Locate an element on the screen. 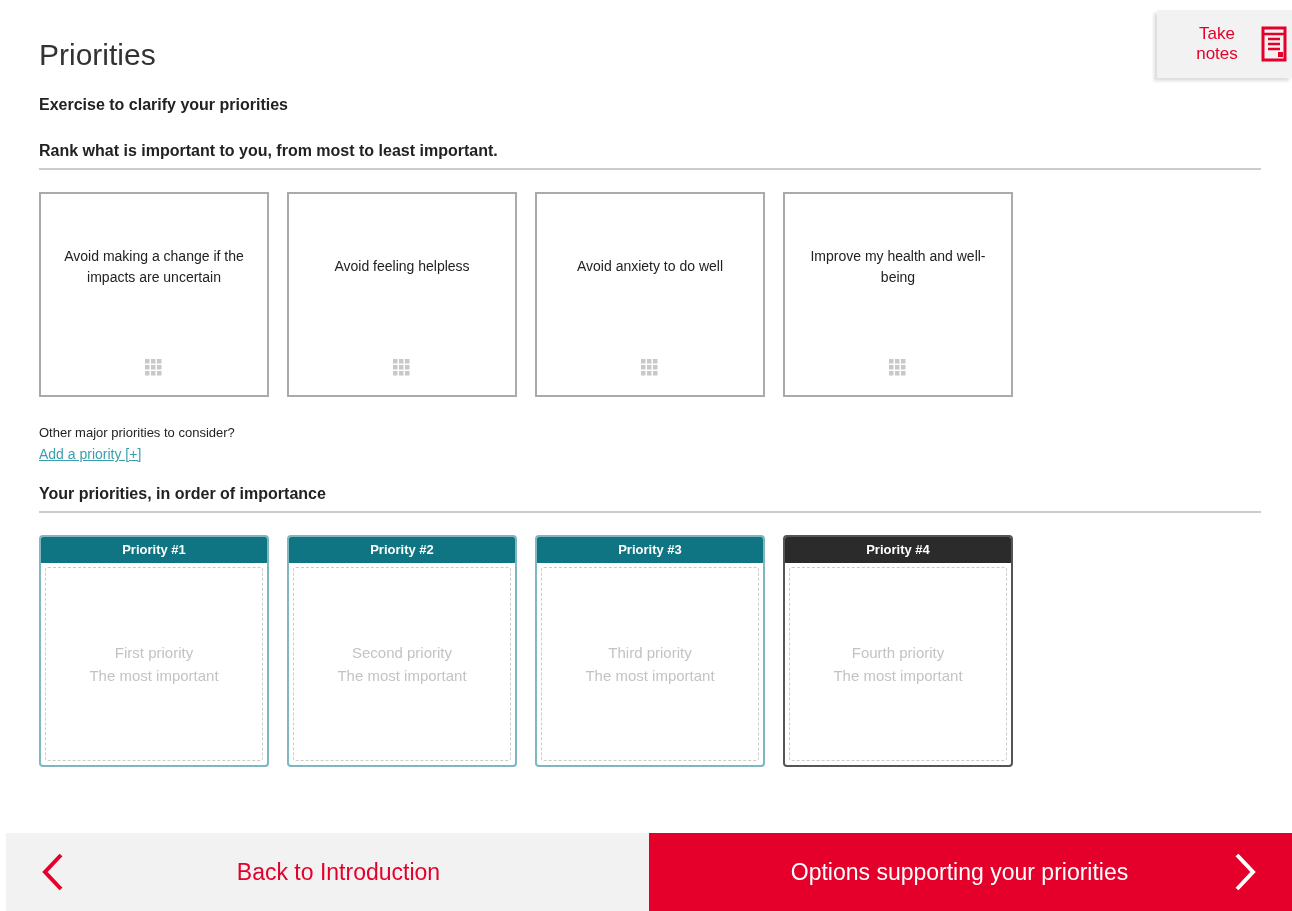 The image size is (1292, 911). next-button: Options supporting your priorities is located at coordinates (970, 872).